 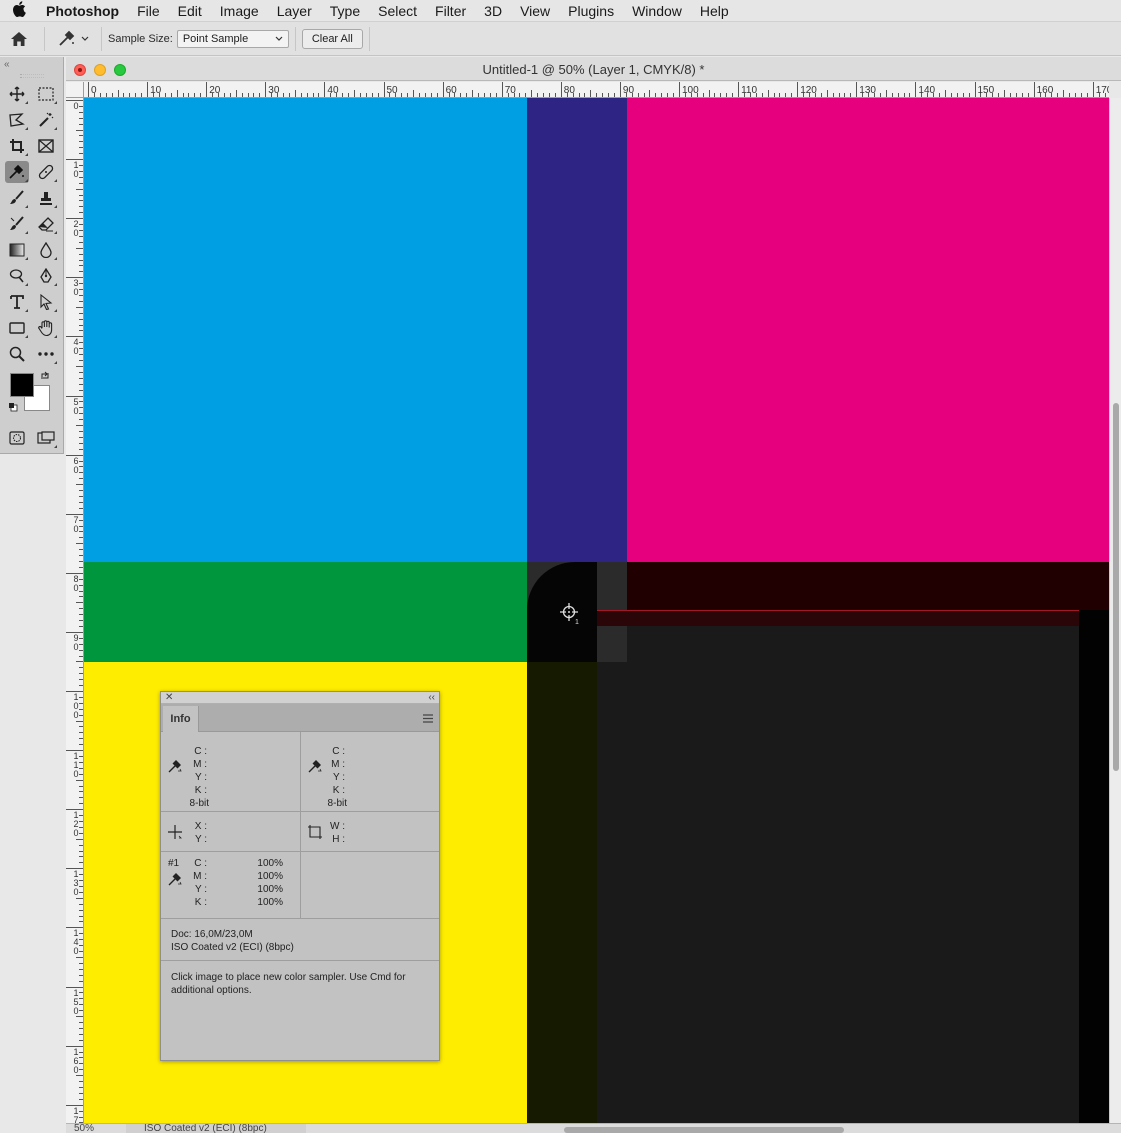 What do you see at coordinates (175, 833) in the screenshot?
I see `crosshair-icon` at bounding box center [175, 833].